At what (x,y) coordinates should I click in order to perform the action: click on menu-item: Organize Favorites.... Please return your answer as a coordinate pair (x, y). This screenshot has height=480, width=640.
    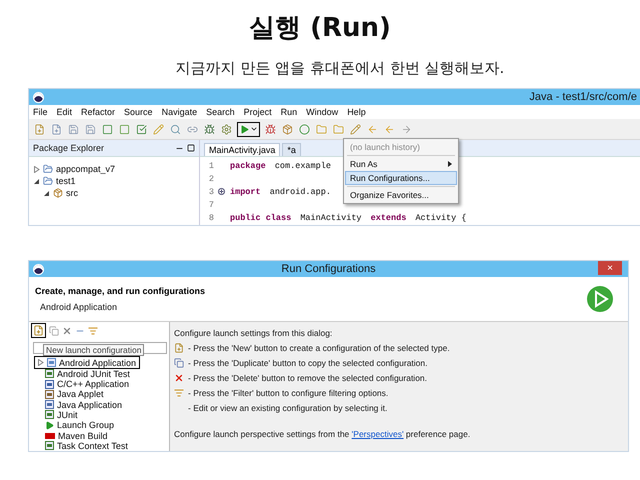
    Looking at the image, I should click on (401, 195).